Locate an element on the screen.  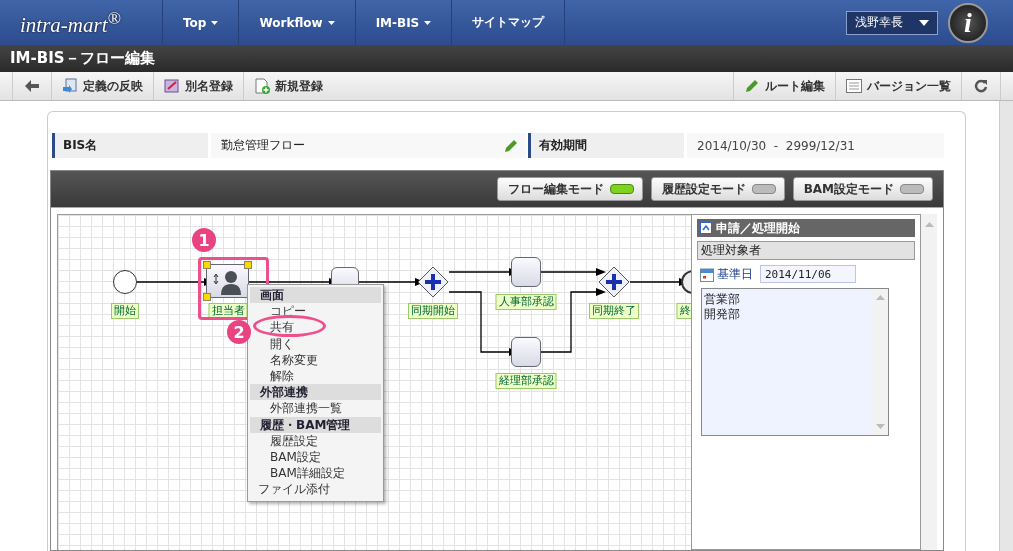
mode-button: 履歴設定モード is located at coordinates (717, 189).